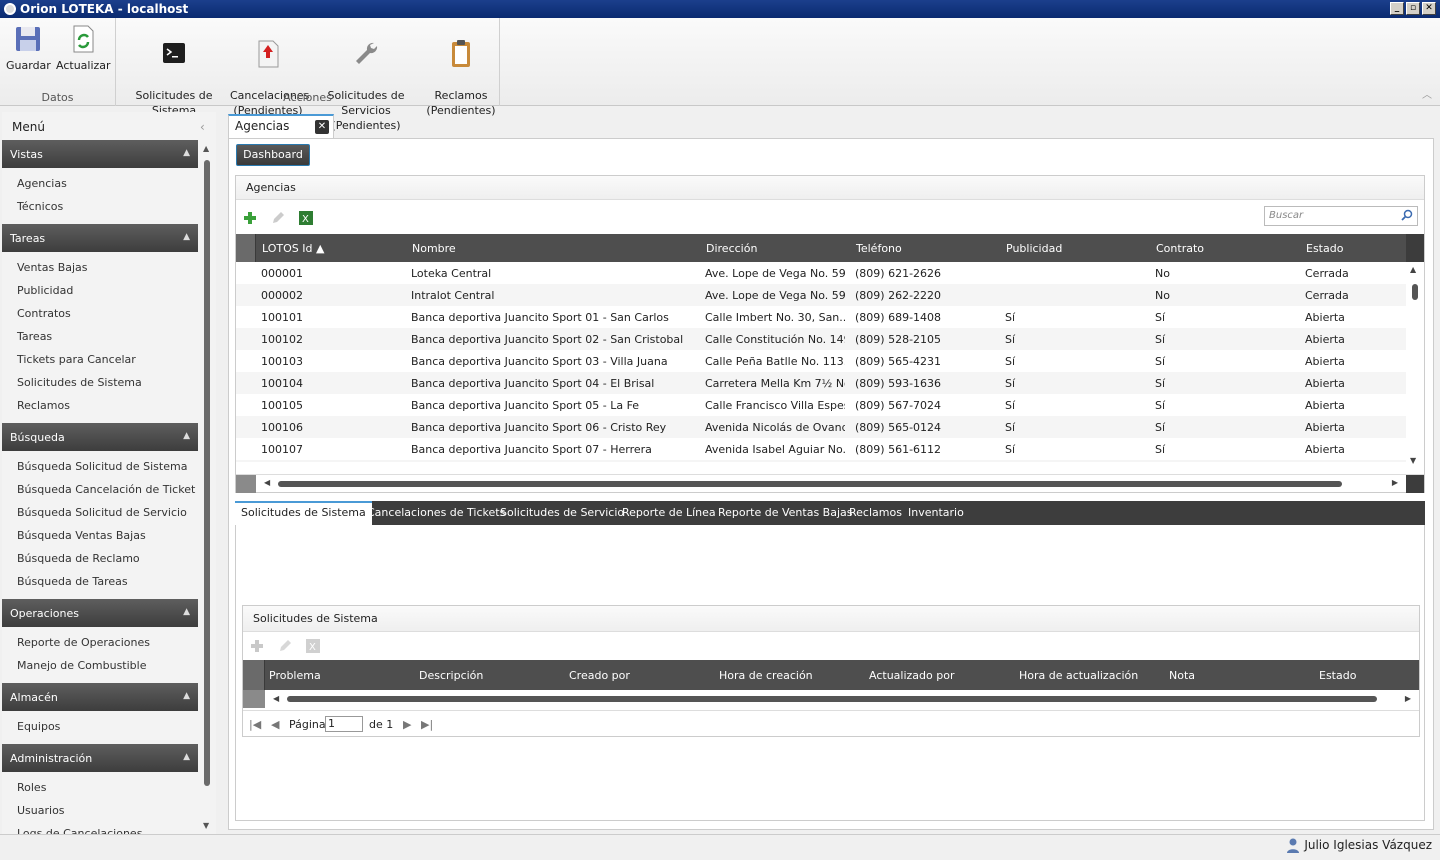 This screenshot has height=860, width=1440. Describe the element at coordinates (407, 724) in the screenshot. I see `next-page-icon: ▶` at that location.